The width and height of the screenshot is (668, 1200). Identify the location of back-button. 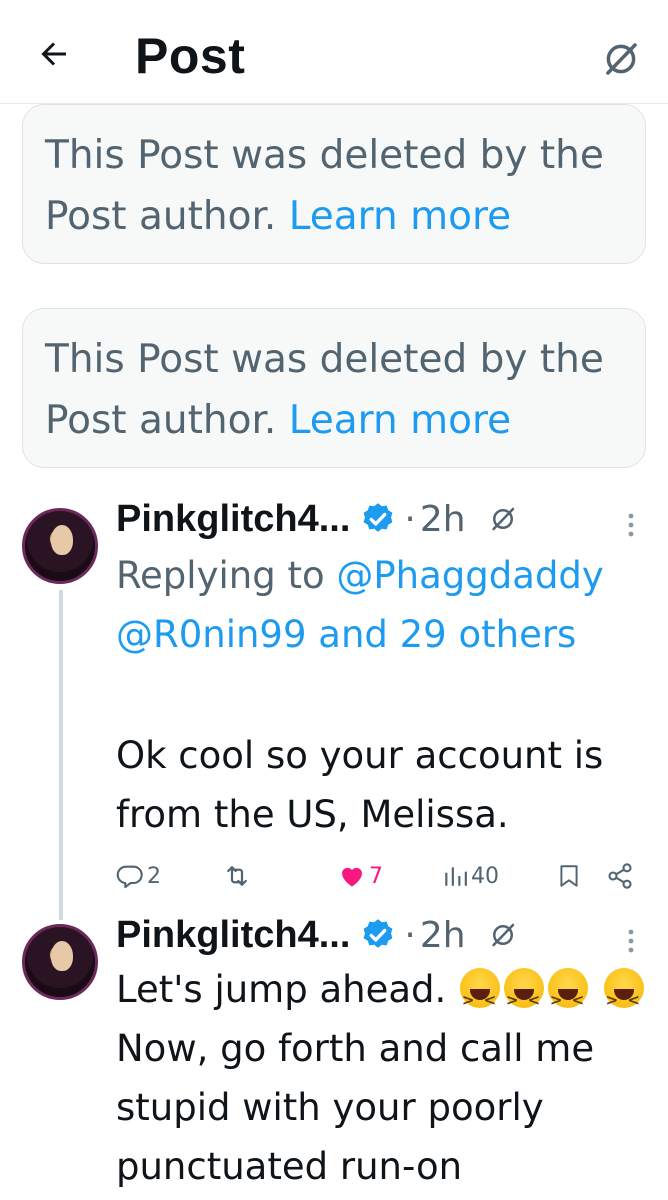
(54, 54).